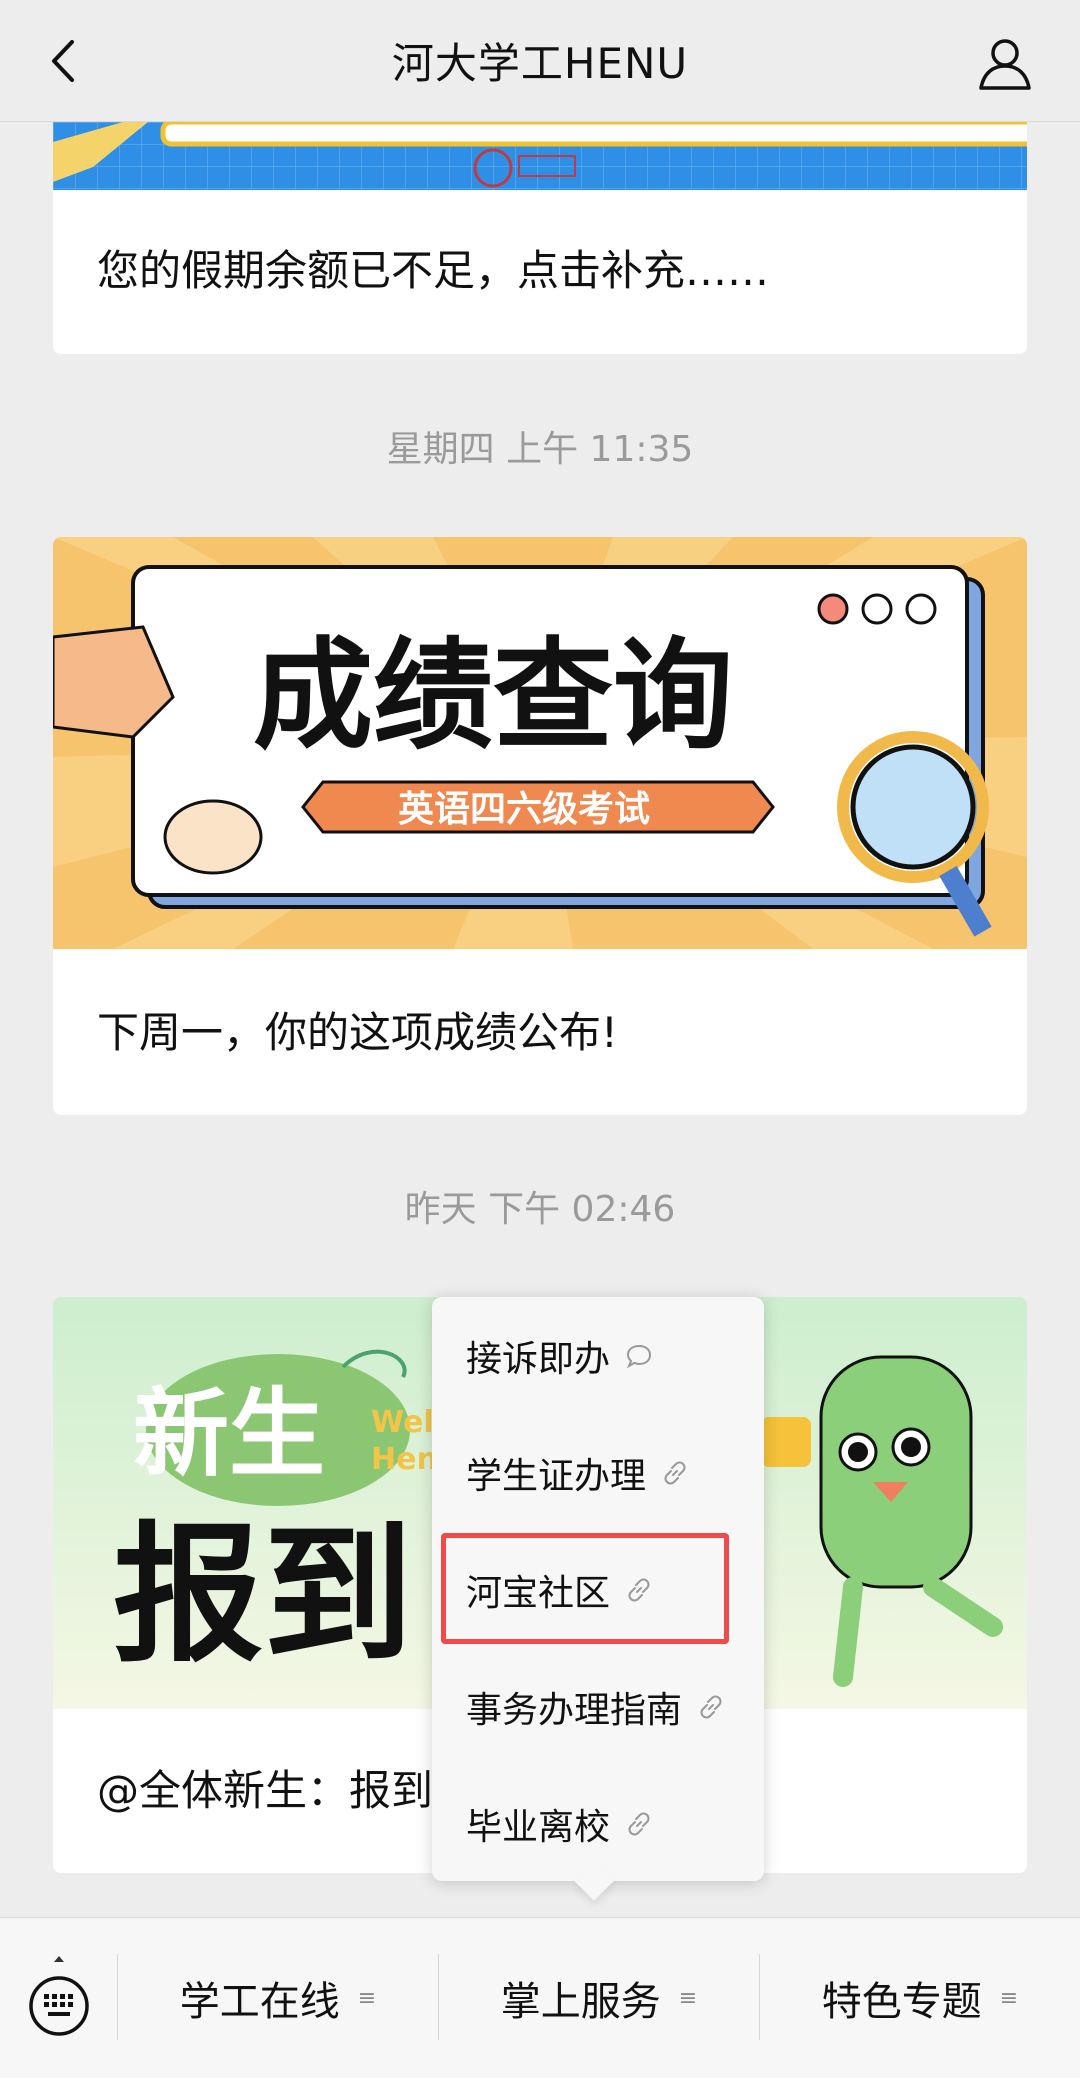 This screenshot has width=1080, height=2078. I want to click on menu-item-complaint: 接诉即办, so click(598, 1355).